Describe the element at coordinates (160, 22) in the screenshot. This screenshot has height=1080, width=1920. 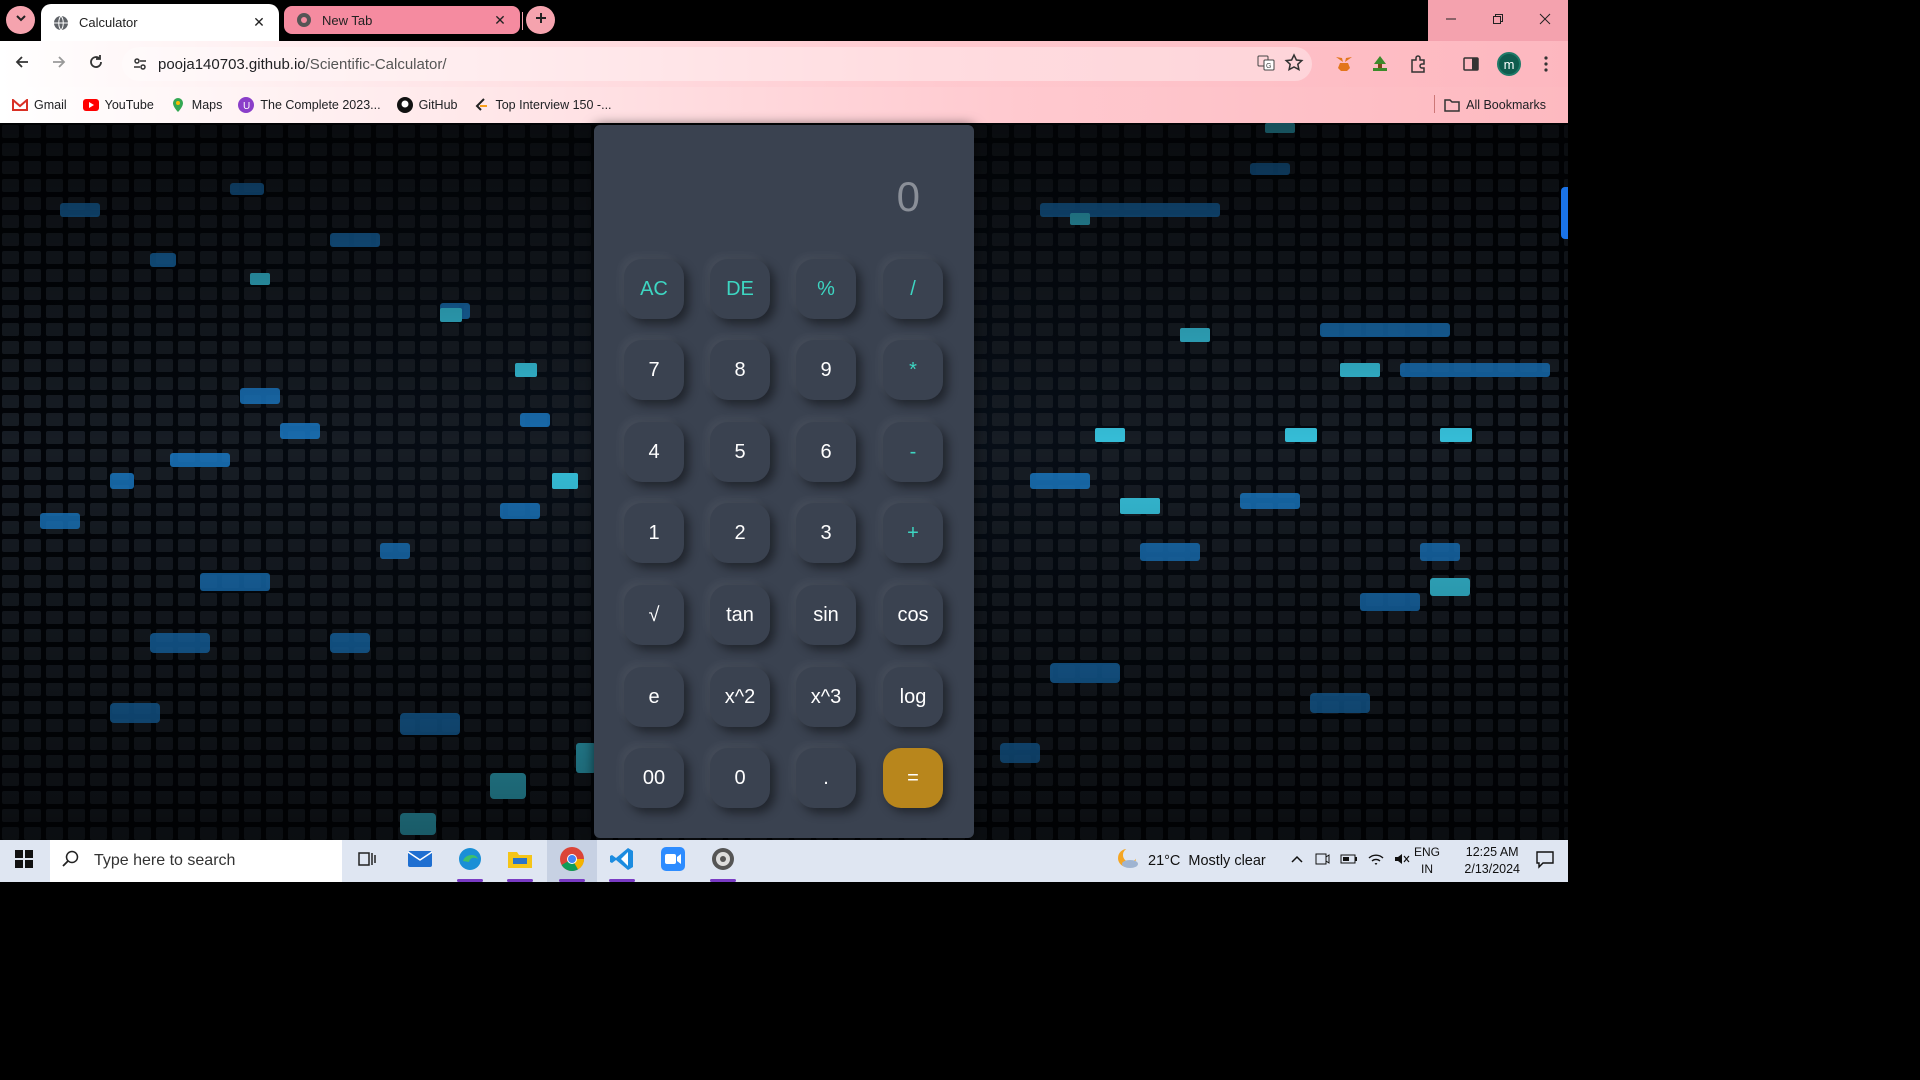
I see `tab-calculator: Calculator ✕` at that location.